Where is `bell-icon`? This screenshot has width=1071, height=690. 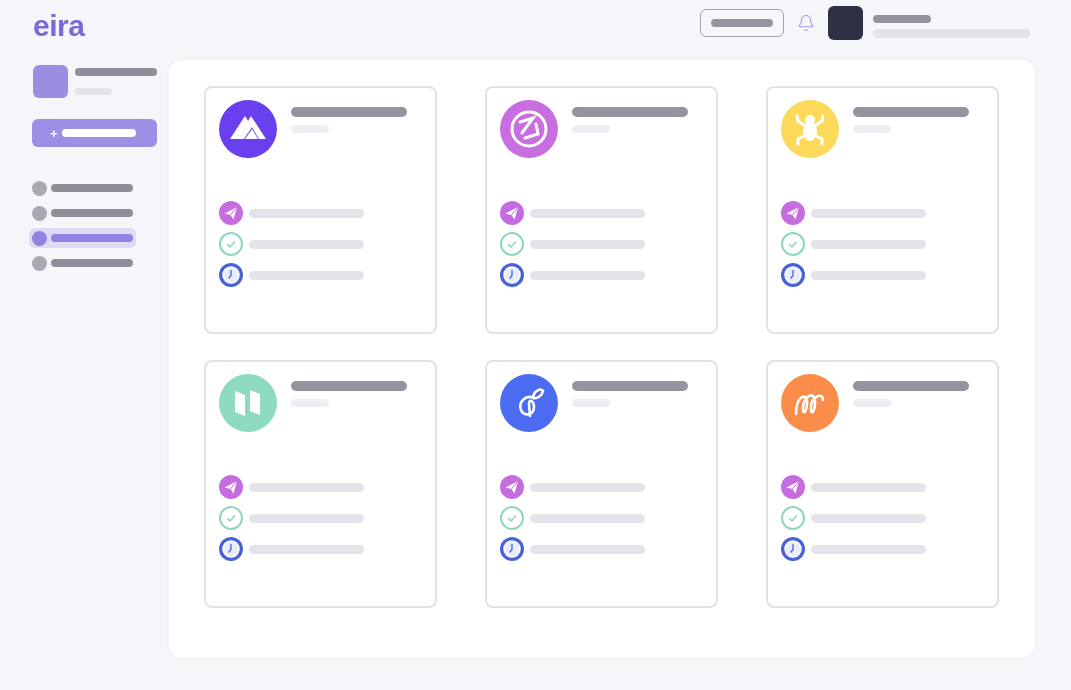
bell-icon is located at coordinates (806, 23).